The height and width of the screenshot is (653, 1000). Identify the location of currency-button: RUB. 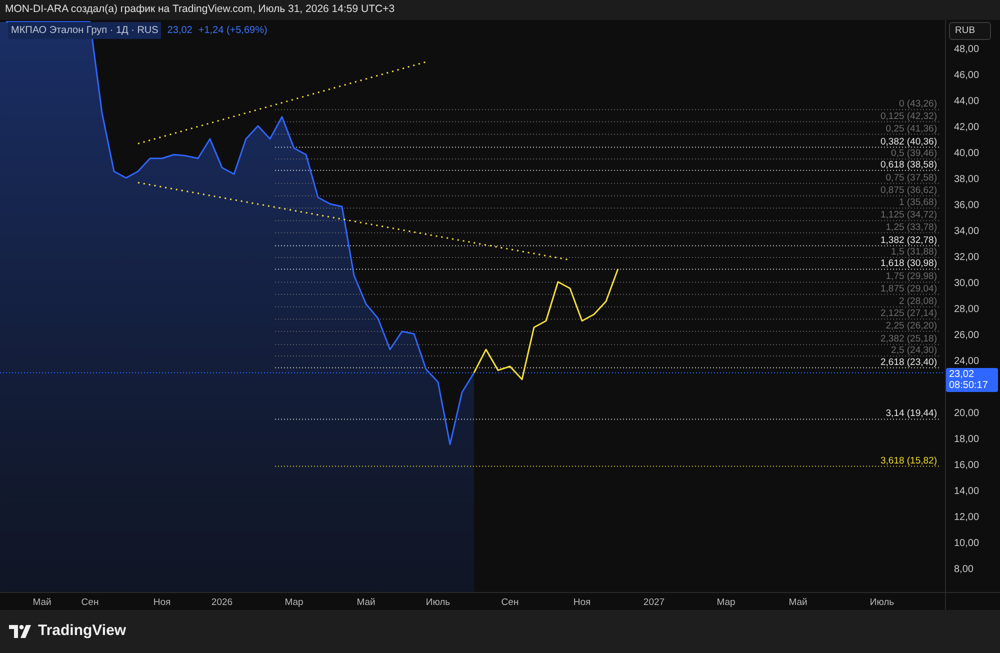
(970, 31).